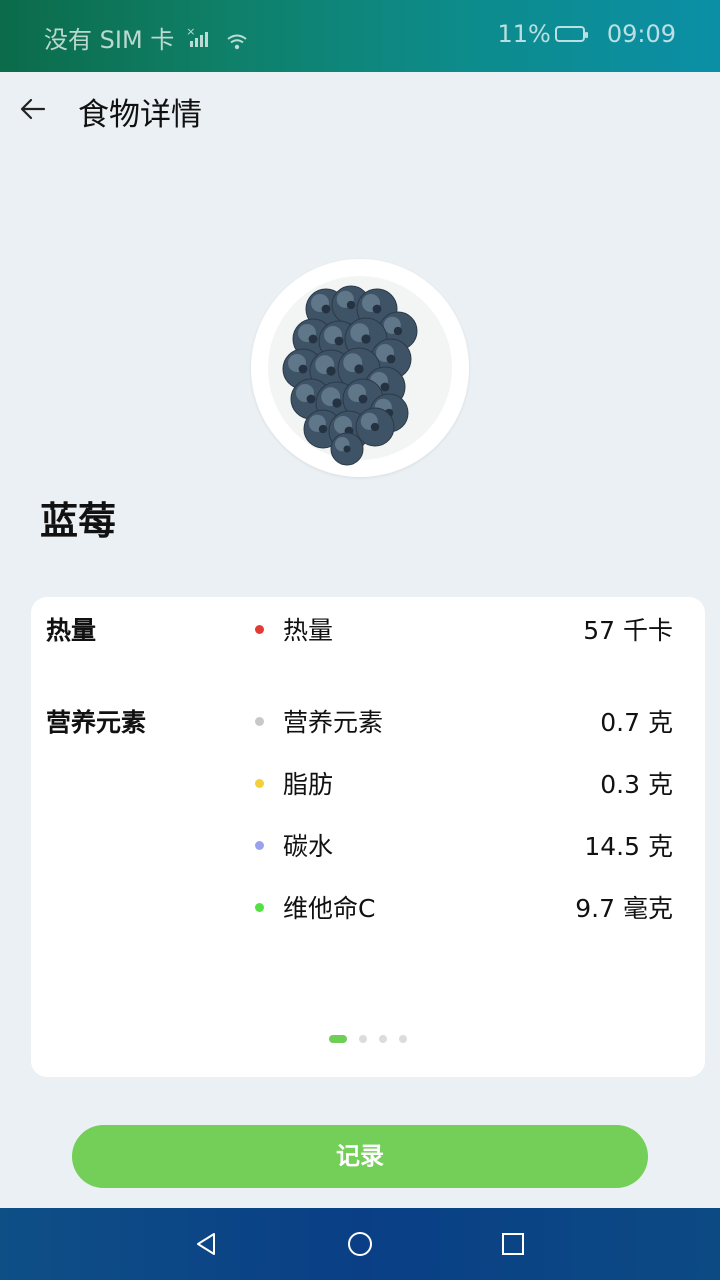 Image resolution: width=720 pixels, height=1280 pixels. What do you see at coordinates (628, 630) in the screenshot?
I see `nutrient-value: 57 千卡` at bounding box center [628, 630].